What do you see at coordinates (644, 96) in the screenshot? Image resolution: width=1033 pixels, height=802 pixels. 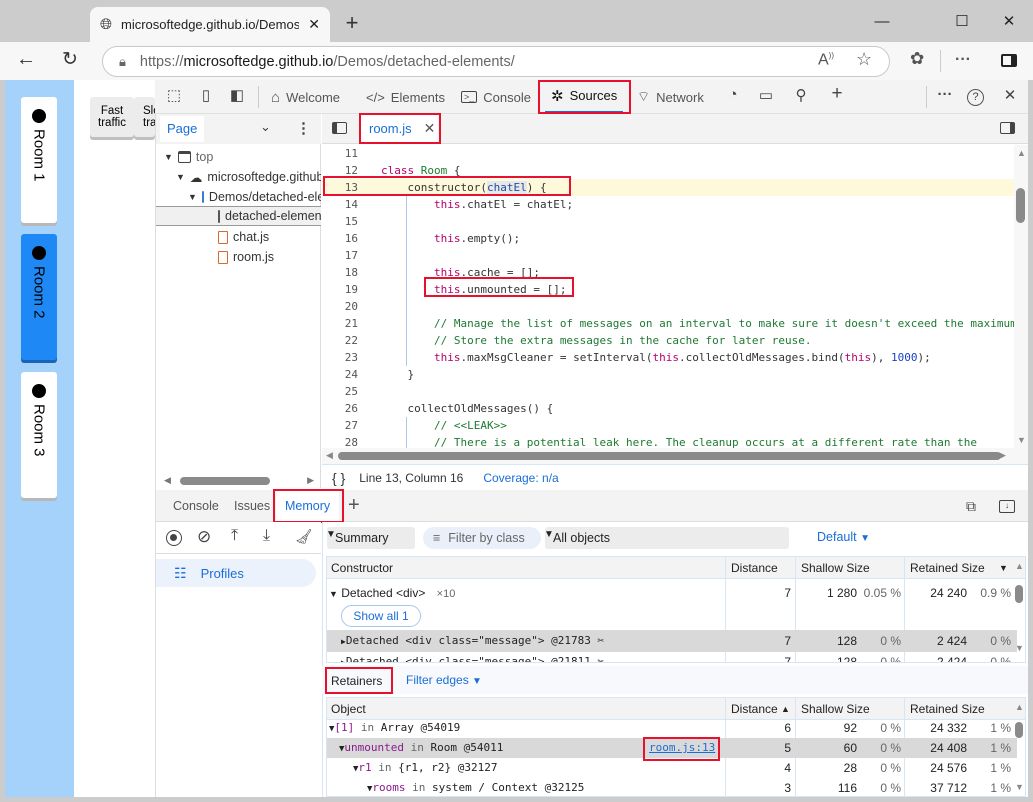 I see `wifi-icon: ⌔` at bounding box center [644, 96].